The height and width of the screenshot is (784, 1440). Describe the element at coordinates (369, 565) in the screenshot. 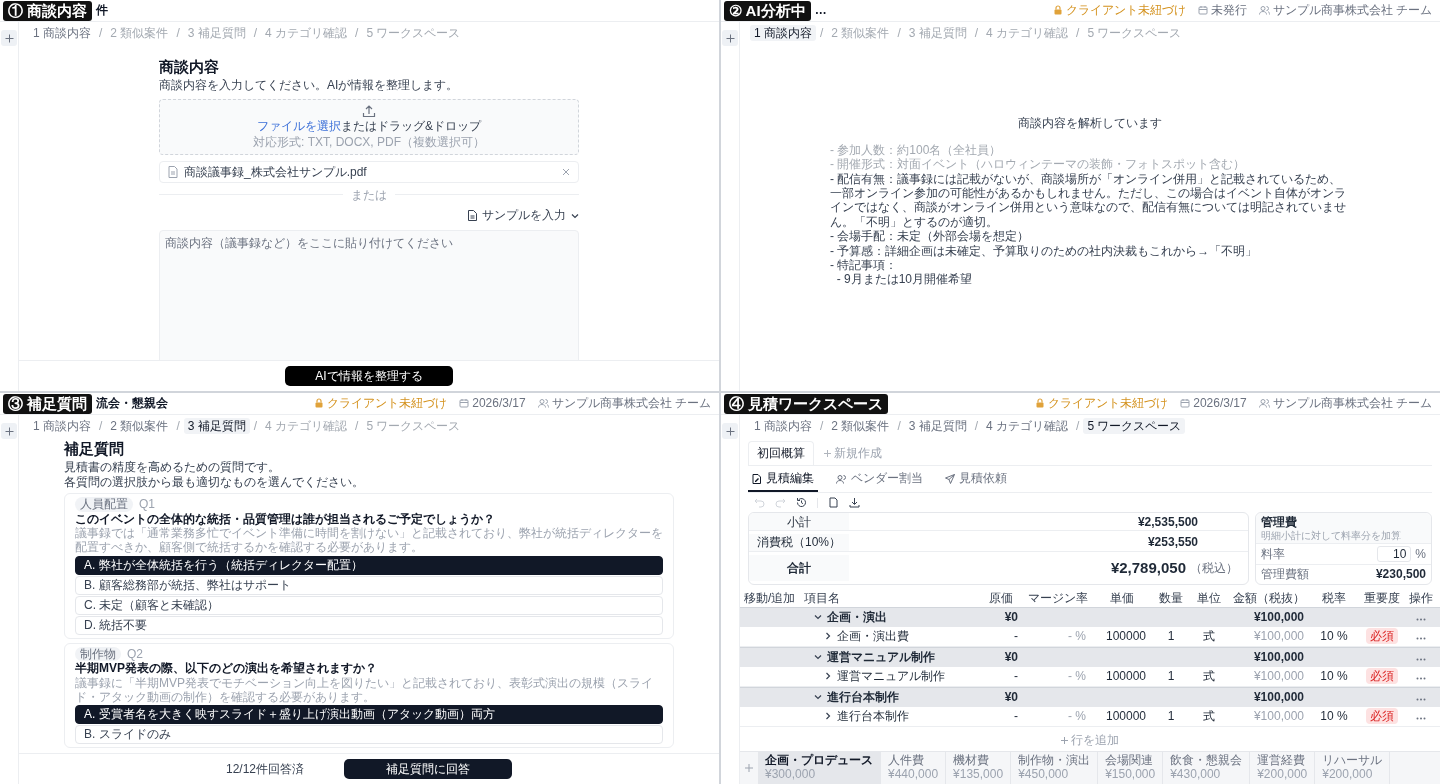

I see `answer-option: A. 弊社が全体統括を行う（統括ディレクター配置）` at that location.